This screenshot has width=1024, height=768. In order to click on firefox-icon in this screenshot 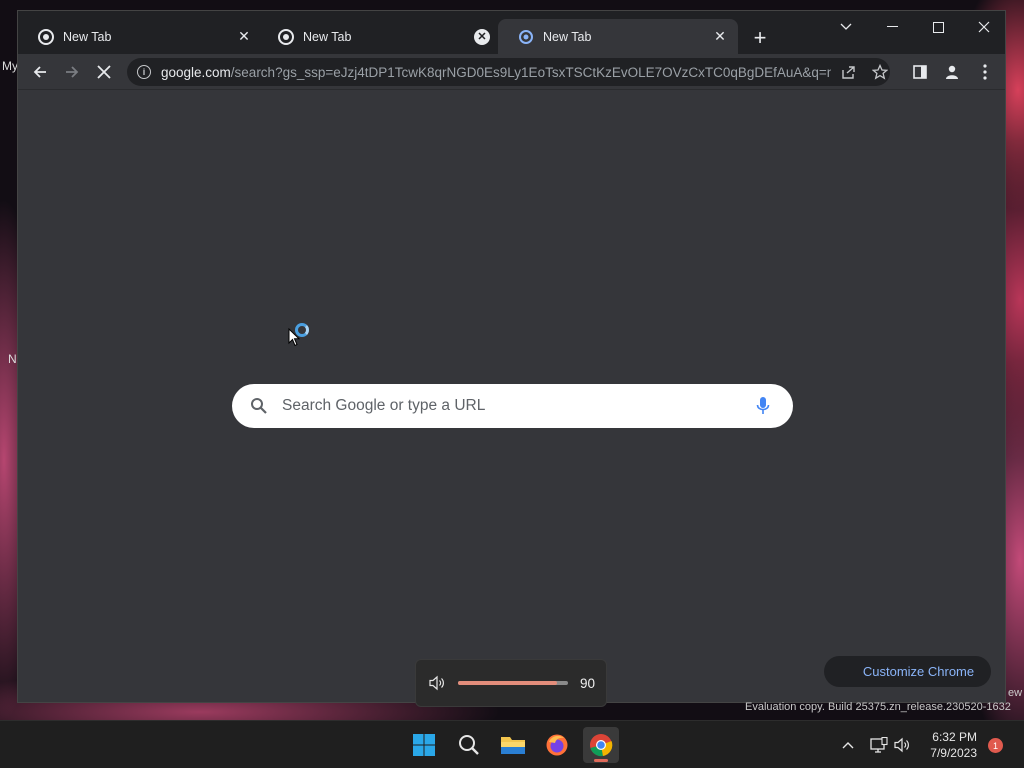, I will do `click(557, 745)`.